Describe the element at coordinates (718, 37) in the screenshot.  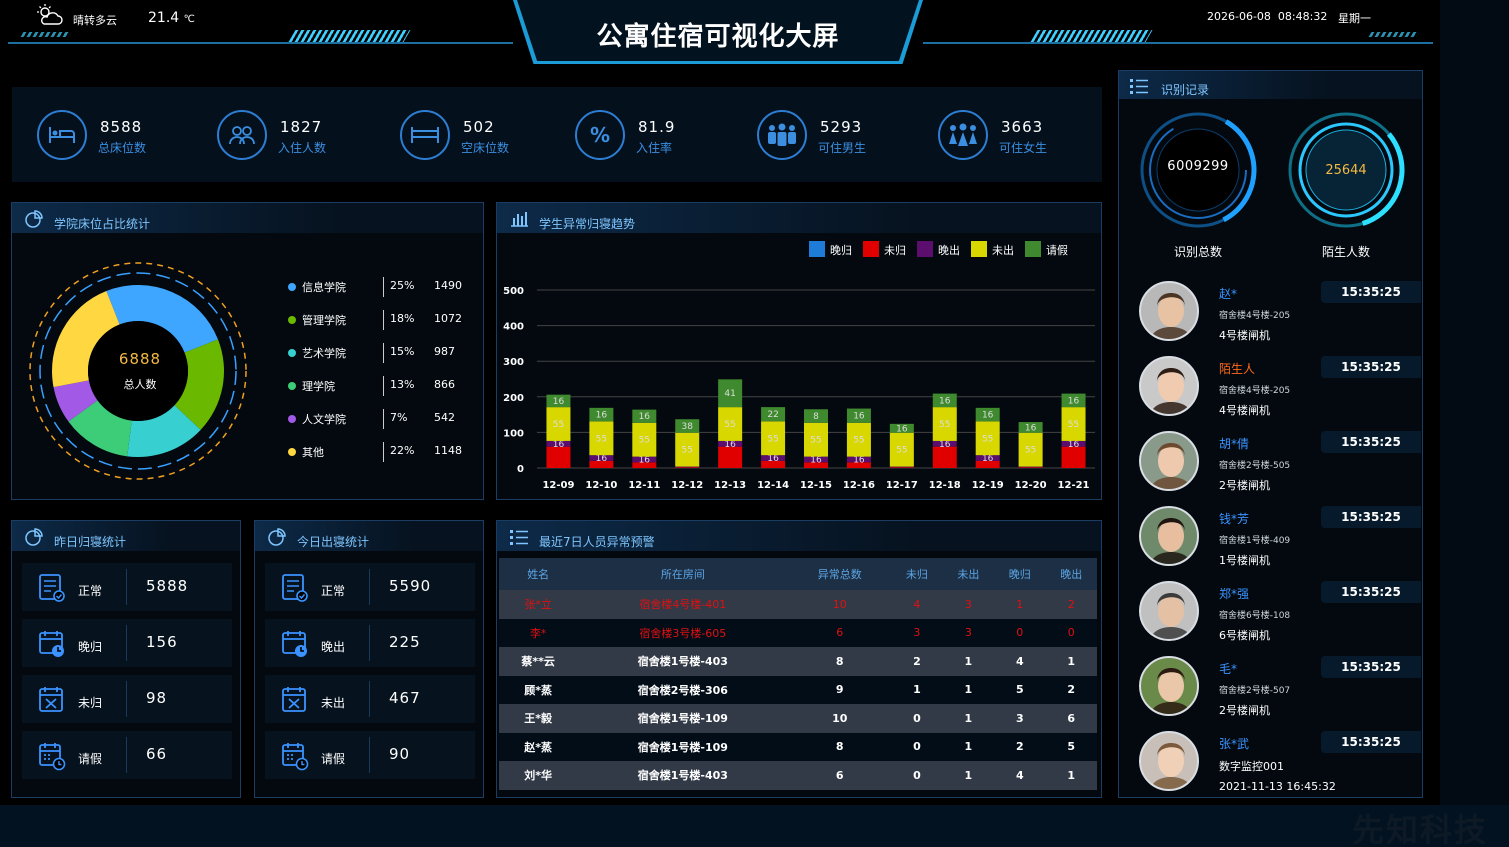
I see `page-title: 公寓住宿可视化大屏` at that location.